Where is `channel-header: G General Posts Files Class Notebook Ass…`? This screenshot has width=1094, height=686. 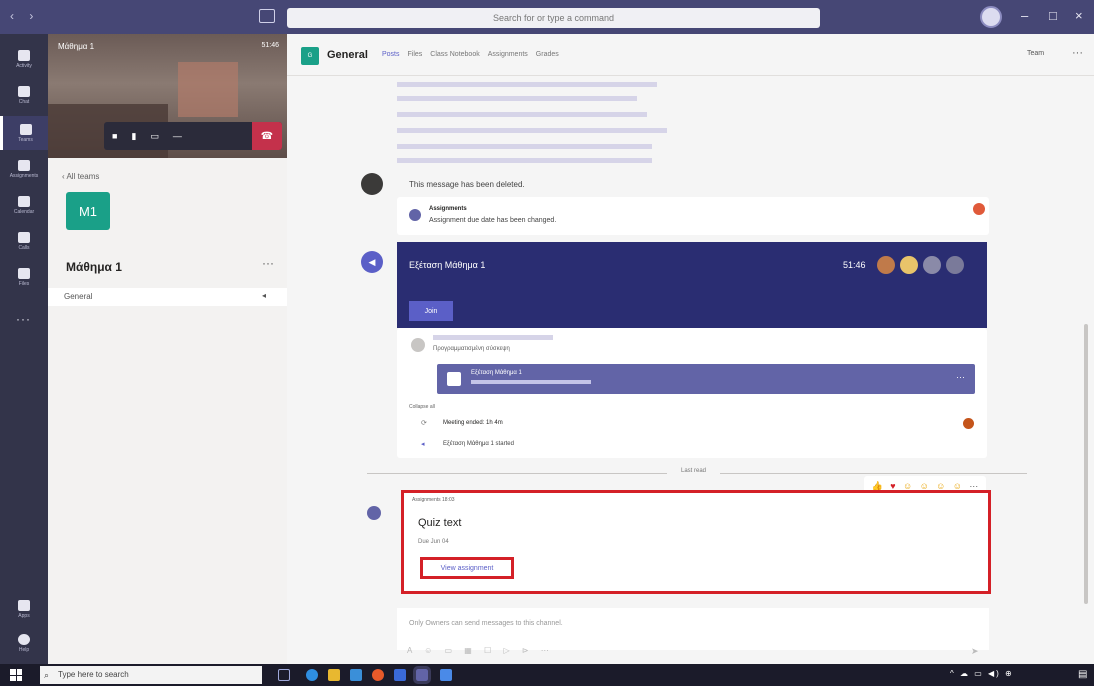
channel-header: G General Posts Files Class Notebook Ass… is located at coordinates (690, 55).